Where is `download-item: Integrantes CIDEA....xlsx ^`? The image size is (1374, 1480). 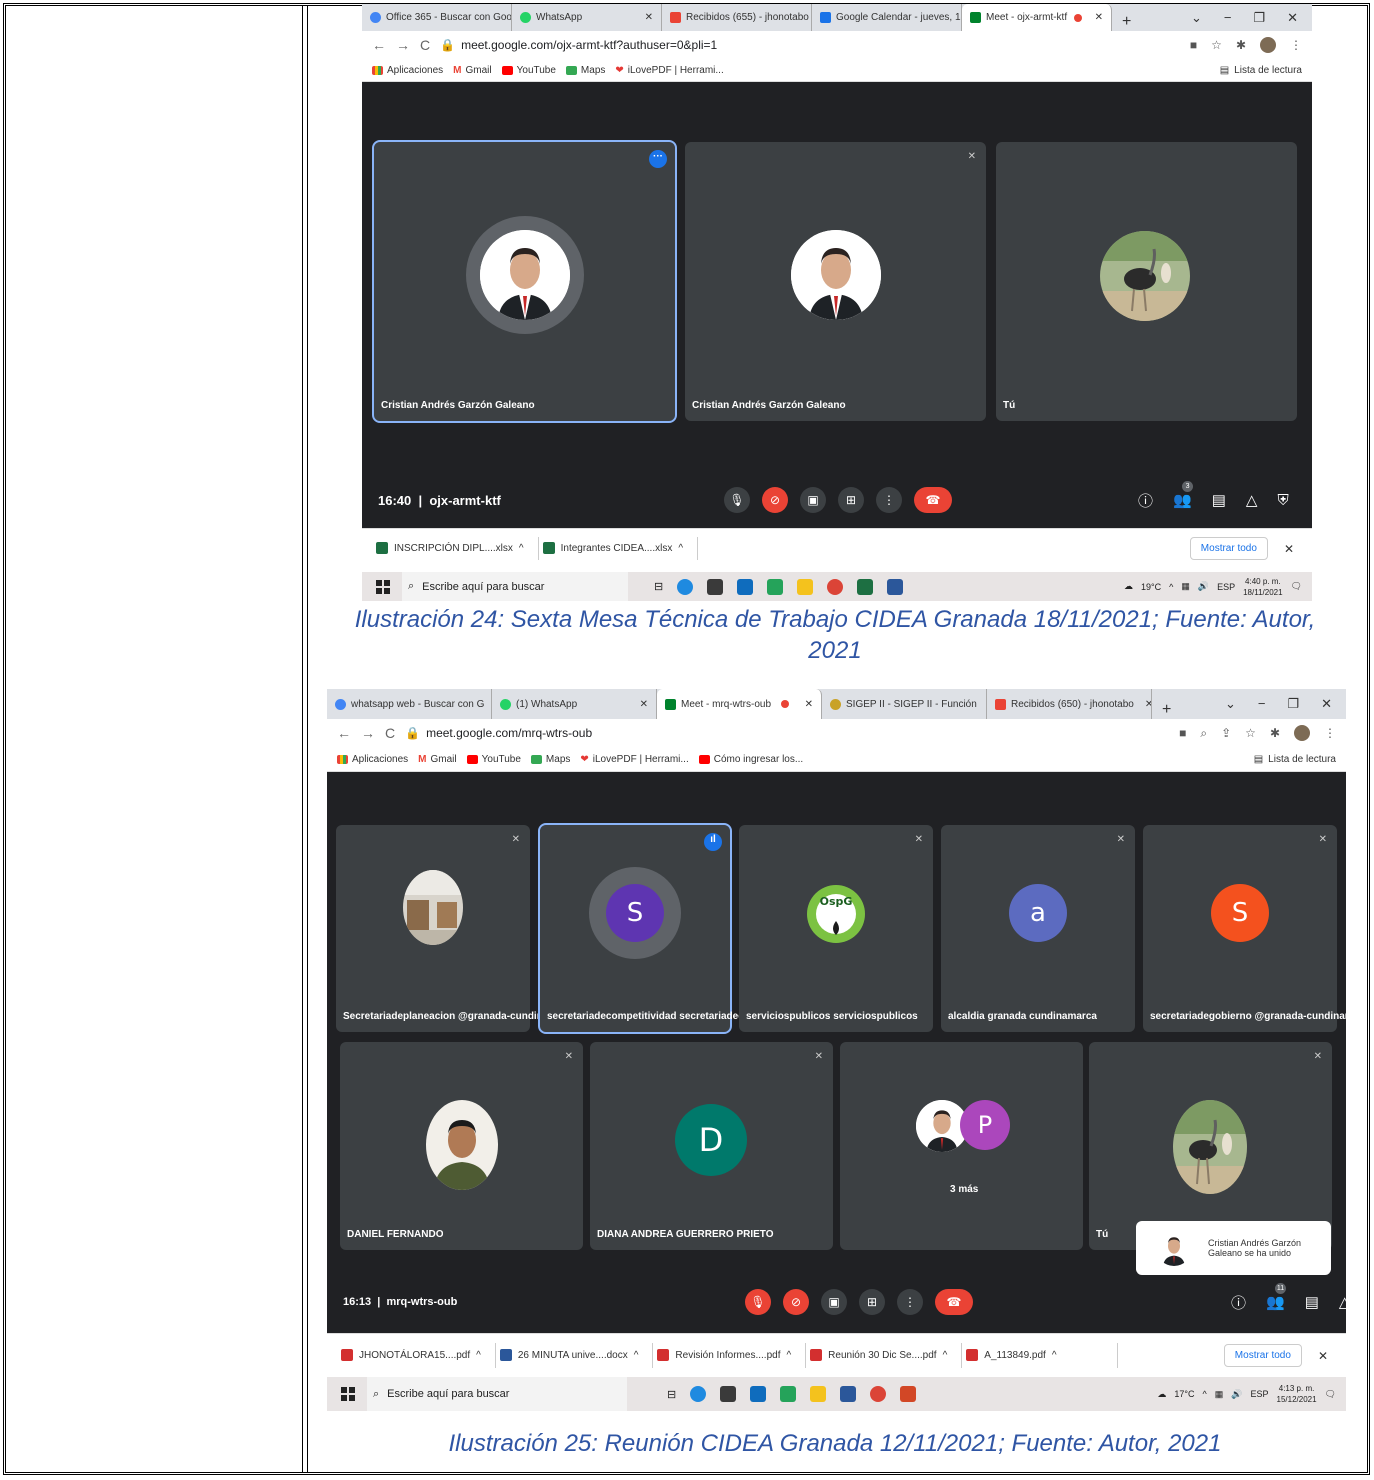 download-item: Integrantes CIDEA....xlsx ^ is located at coordinates (619, 548).